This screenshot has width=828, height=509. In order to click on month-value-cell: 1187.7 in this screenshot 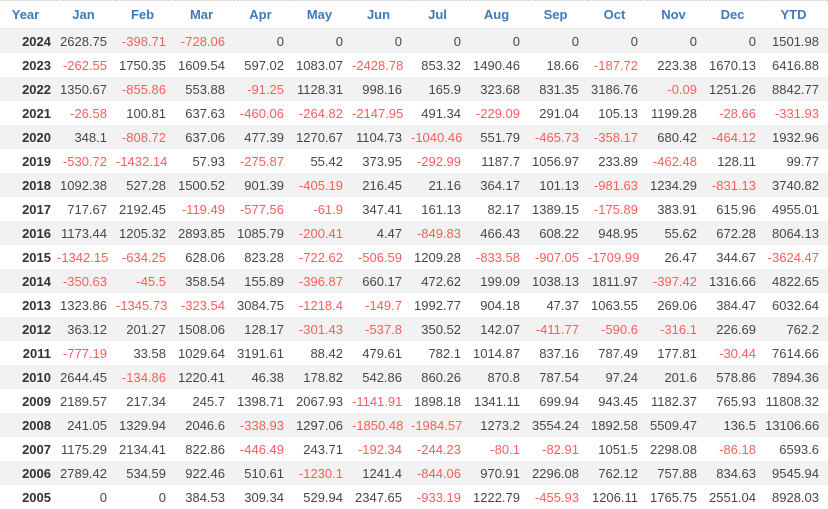, I will do `click(500, 161)`.